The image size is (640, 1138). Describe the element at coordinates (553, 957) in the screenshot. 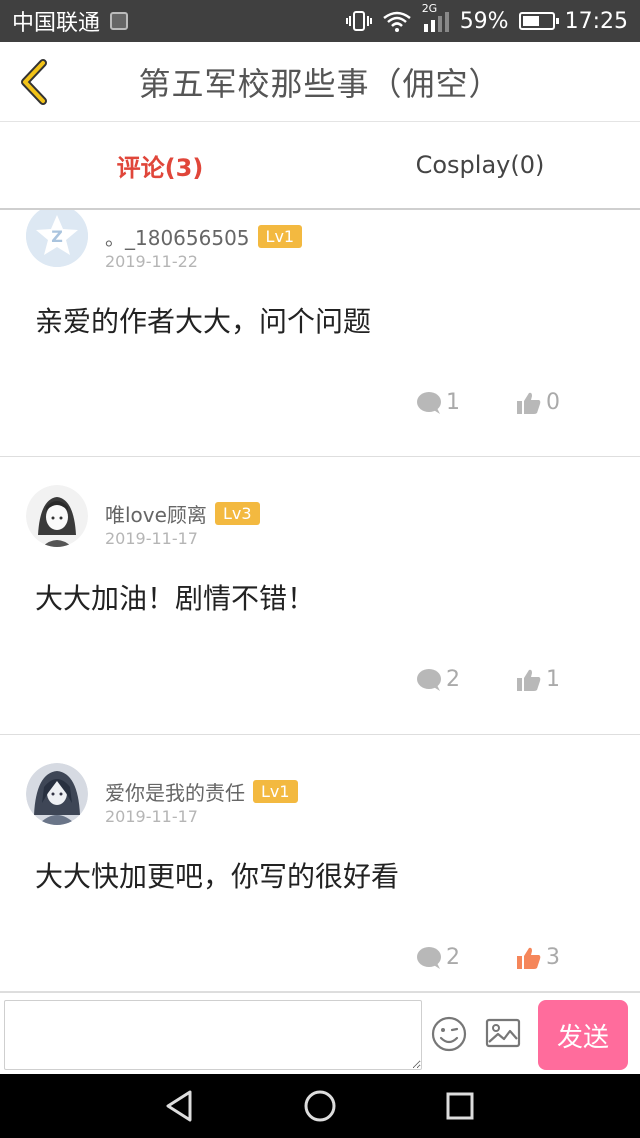

I see `like-count: 3` at that location.